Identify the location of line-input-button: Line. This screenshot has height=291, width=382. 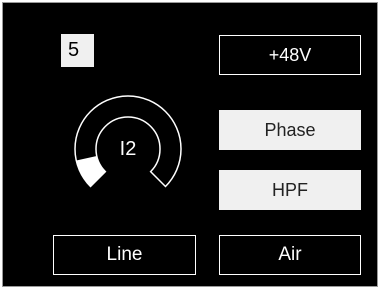
(124, 255).